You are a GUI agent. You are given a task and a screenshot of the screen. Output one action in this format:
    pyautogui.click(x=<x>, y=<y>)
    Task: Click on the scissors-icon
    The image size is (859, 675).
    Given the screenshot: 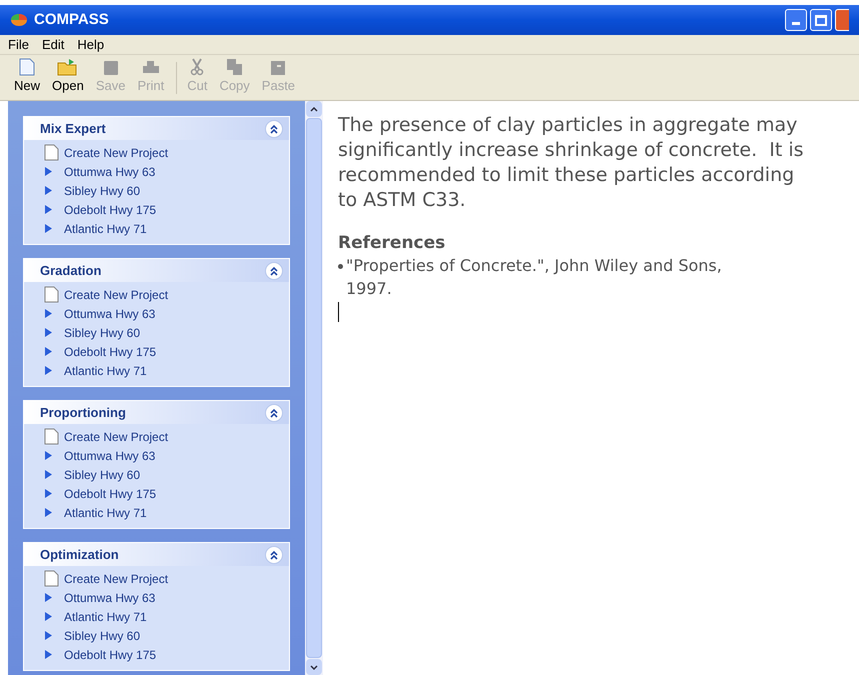 What is the action you would take?
    pyautogui.click(x=197, y=67)
    